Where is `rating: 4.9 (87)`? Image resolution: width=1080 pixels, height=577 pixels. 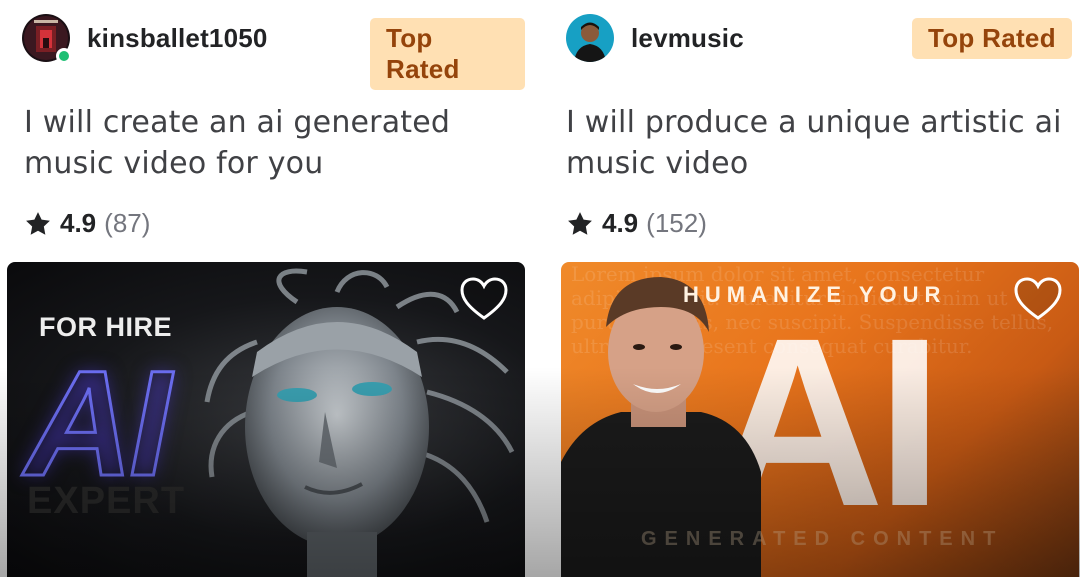 rating: 4.9 (87) is located at coordinates (87, 223).